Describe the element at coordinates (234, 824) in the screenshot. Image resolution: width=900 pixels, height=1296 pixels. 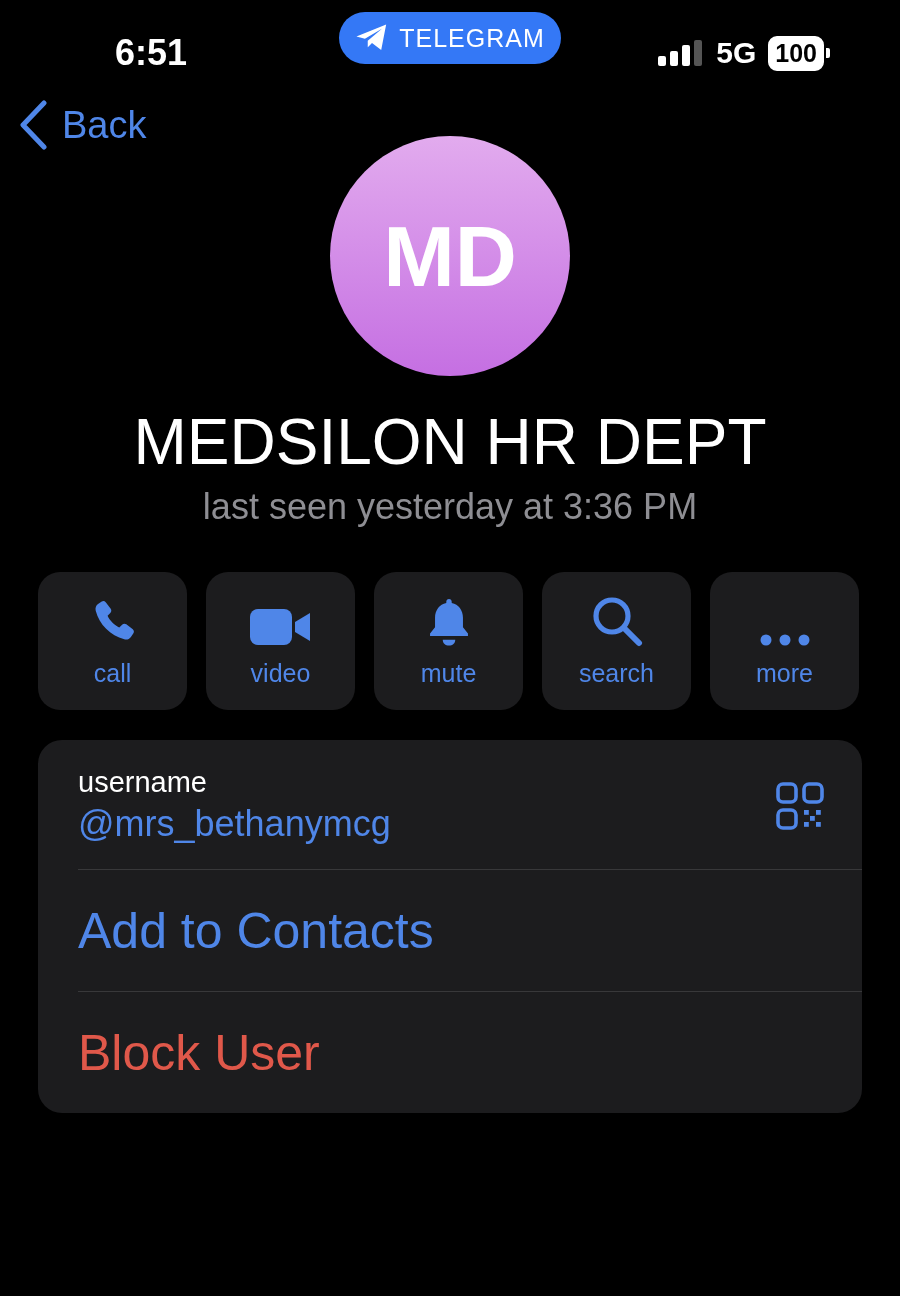
I see `username-link: @mrs_bethanymcg` at that location.